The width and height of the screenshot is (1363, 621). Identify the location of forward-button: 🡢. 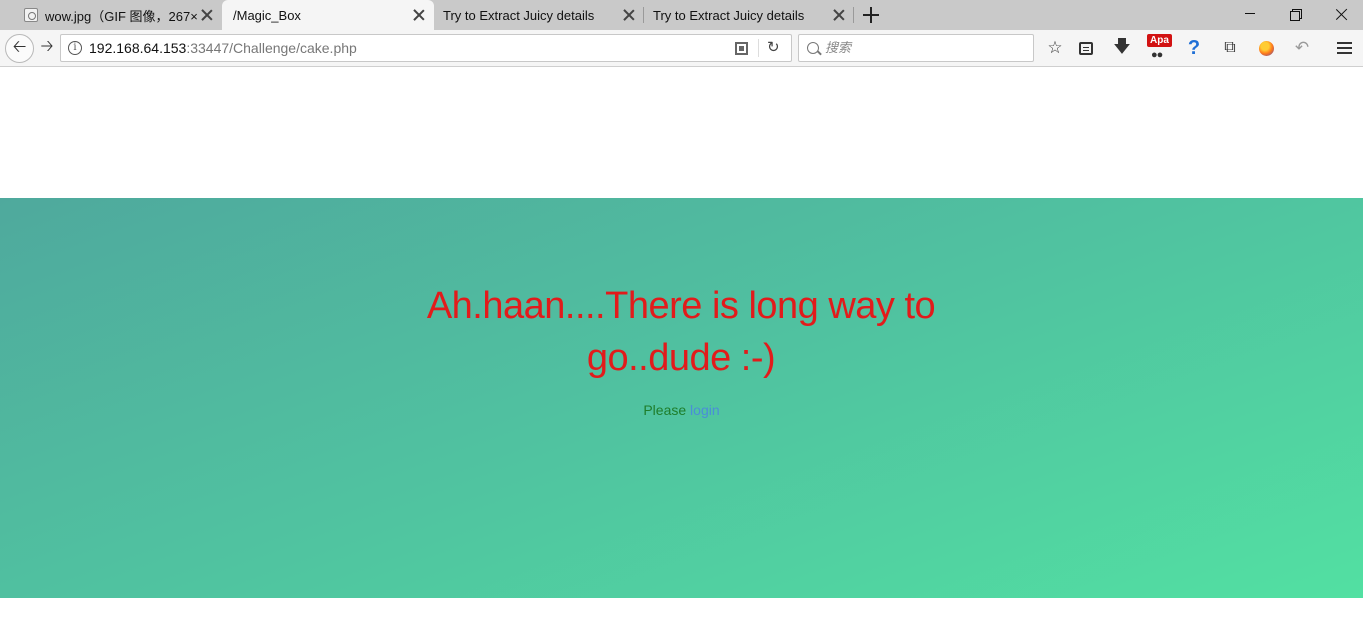
(47, 48).